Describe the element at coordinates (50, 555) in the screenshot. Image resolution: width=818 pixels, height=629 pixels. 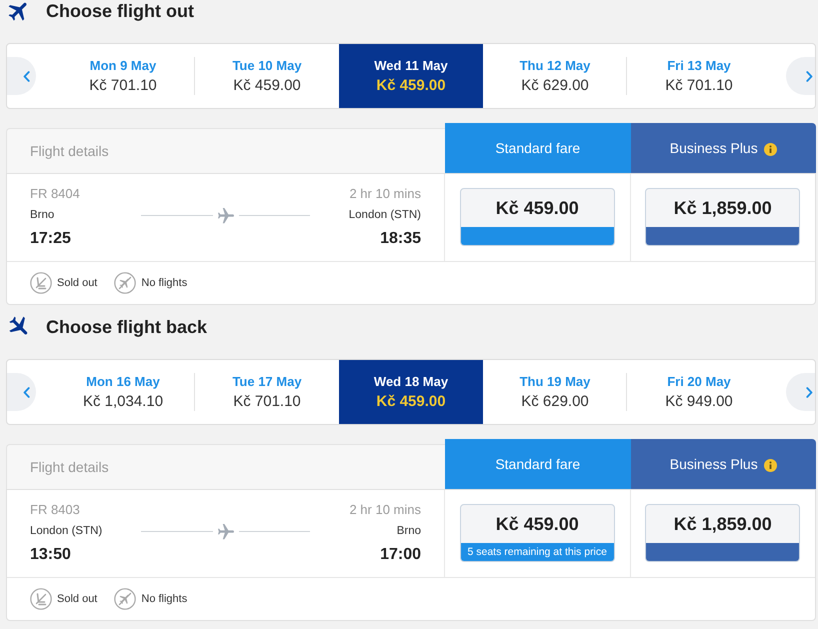
I see `departure-time: 13:50` at that location.